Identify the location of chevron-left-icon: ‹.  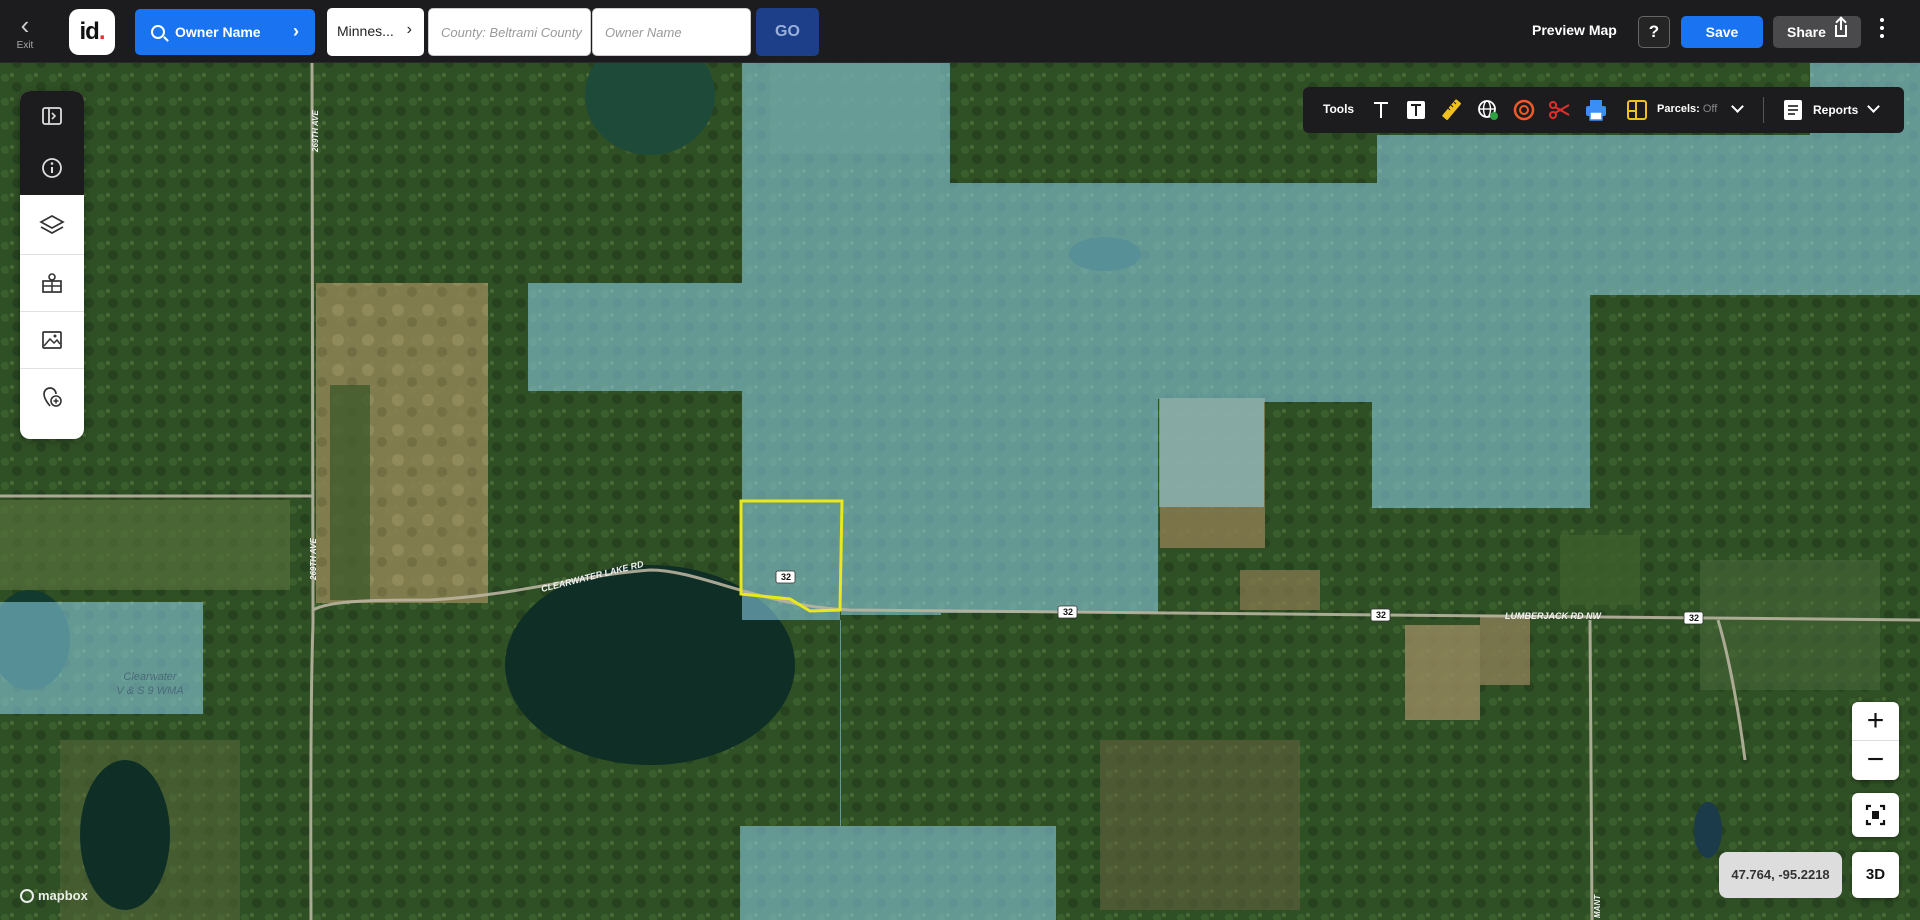
(25, 25).